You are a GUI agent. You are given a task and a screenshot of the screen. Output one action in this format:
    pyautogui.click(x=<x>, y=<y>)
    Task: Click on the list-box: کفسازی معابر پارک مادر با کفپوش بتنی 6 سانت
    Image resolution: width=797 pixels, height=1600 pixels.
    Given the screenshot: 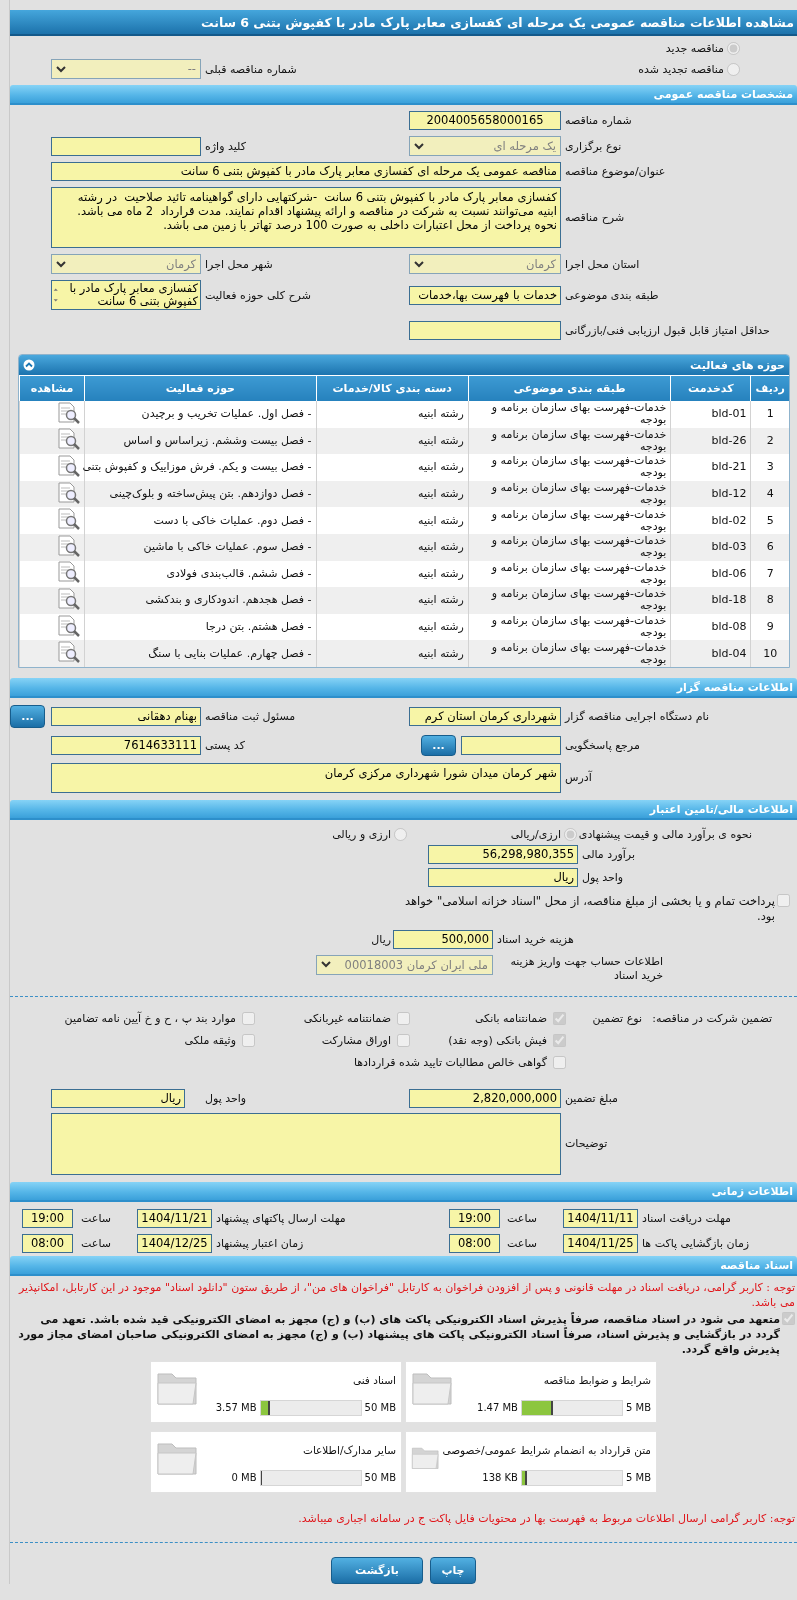 What is the action you would take?
    pyautogui.click(x=126, y=295)
    